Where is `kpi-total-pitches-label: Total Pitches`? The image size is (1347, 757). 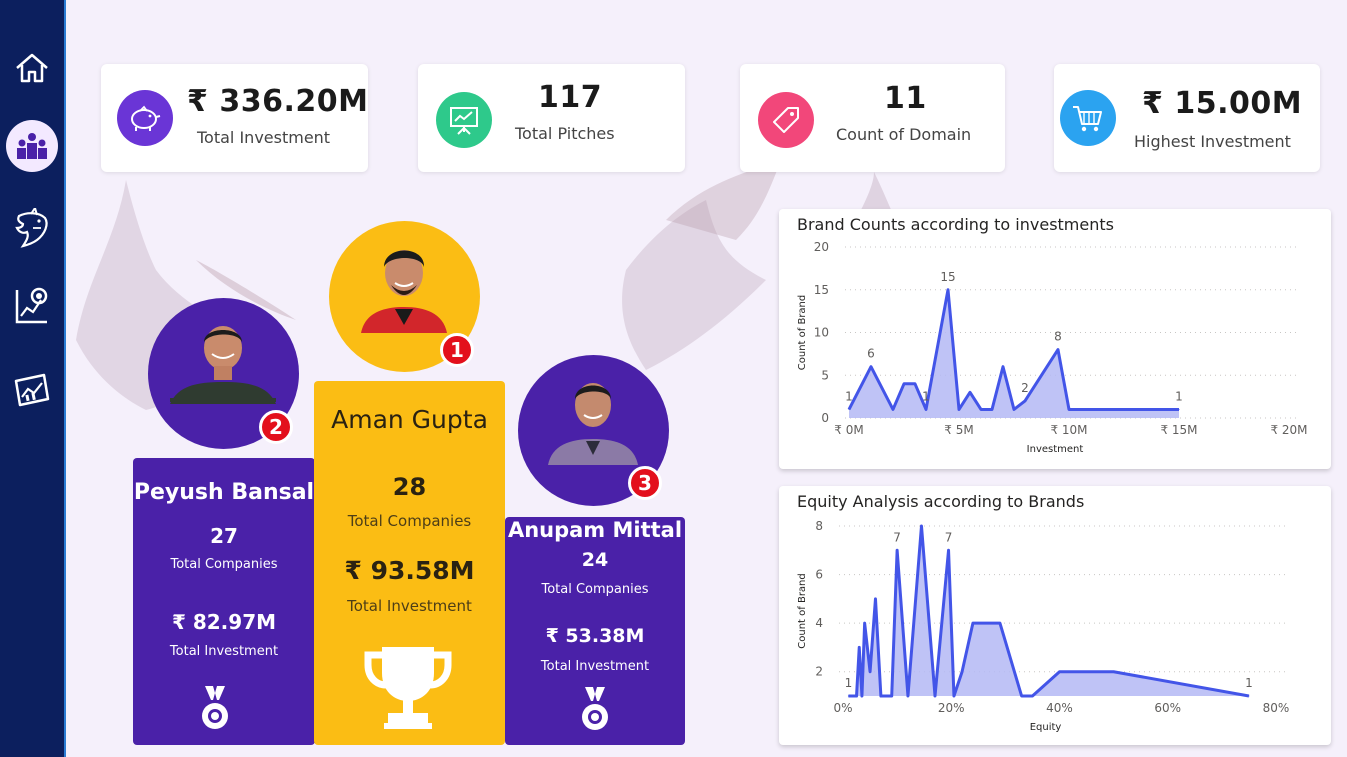
kpi-total-pitches-label: Total Pitches is located at coordinates (565, 133).